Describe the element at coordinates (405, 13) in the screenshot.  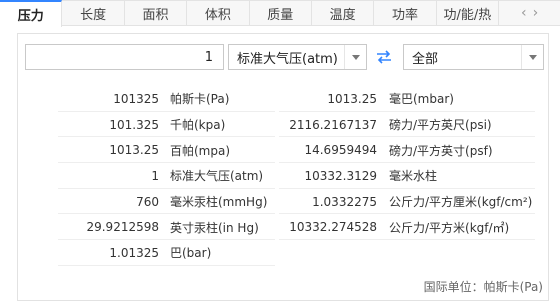
I see `tab-power: 功率` at that location.